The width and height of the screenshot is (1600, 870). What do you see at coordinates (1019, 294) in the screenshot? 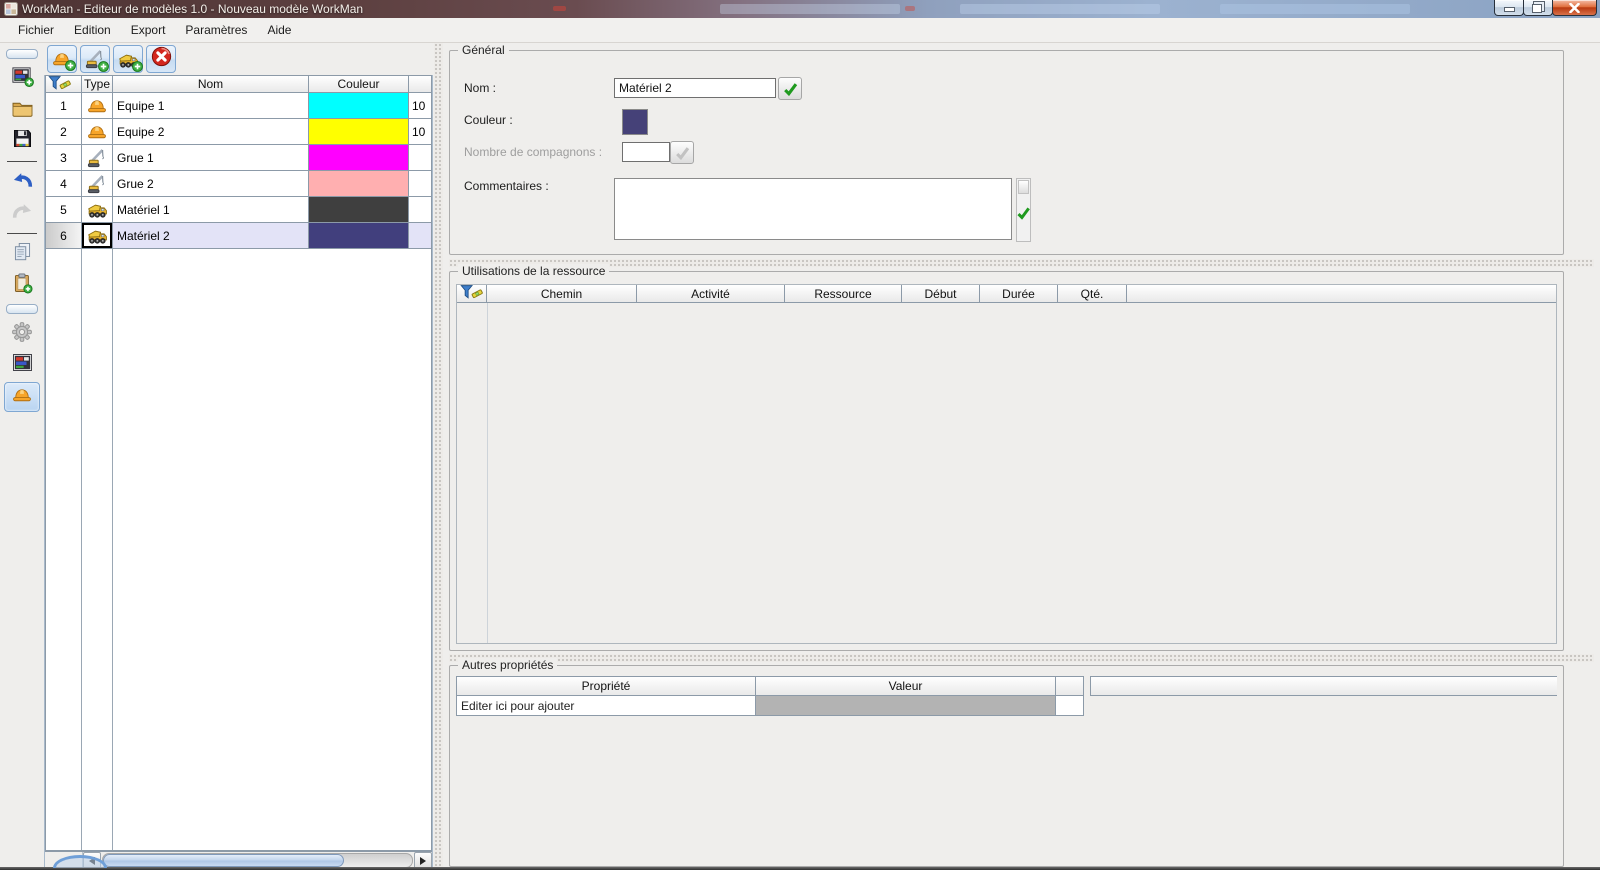
I see `column-header-duree: Durée` at bounding box center [1019, 294].